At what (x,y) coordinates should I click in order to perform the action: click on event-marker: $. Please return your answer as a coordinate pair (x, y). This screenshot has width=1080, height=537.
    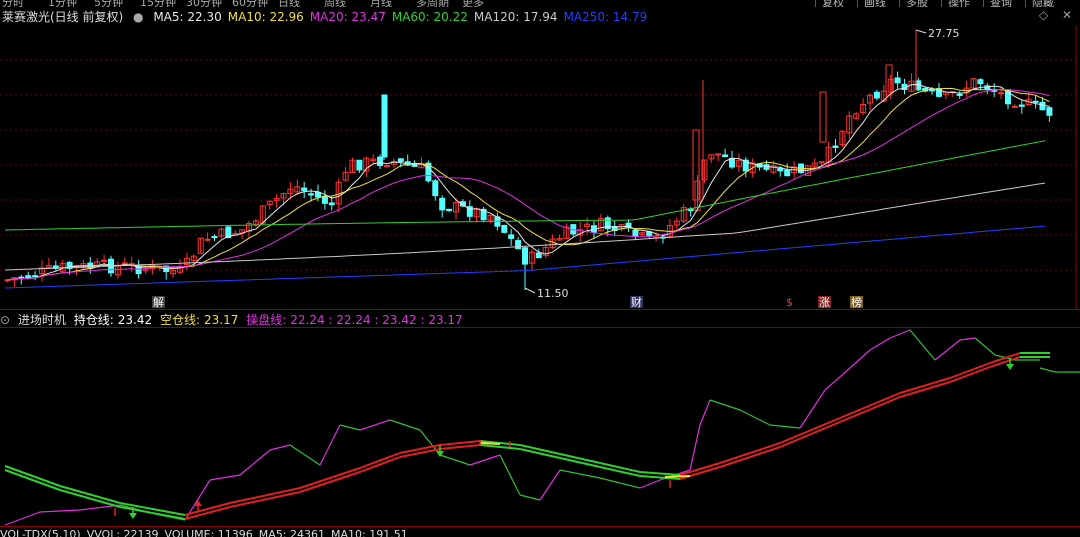
    Looking at the image, I should click on (789, 302).